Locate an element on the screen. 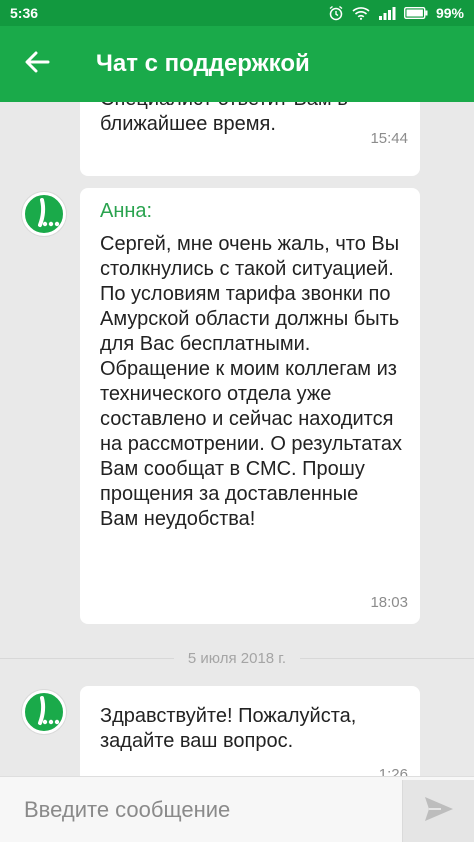  back-button is located at coordinates (37, 64).